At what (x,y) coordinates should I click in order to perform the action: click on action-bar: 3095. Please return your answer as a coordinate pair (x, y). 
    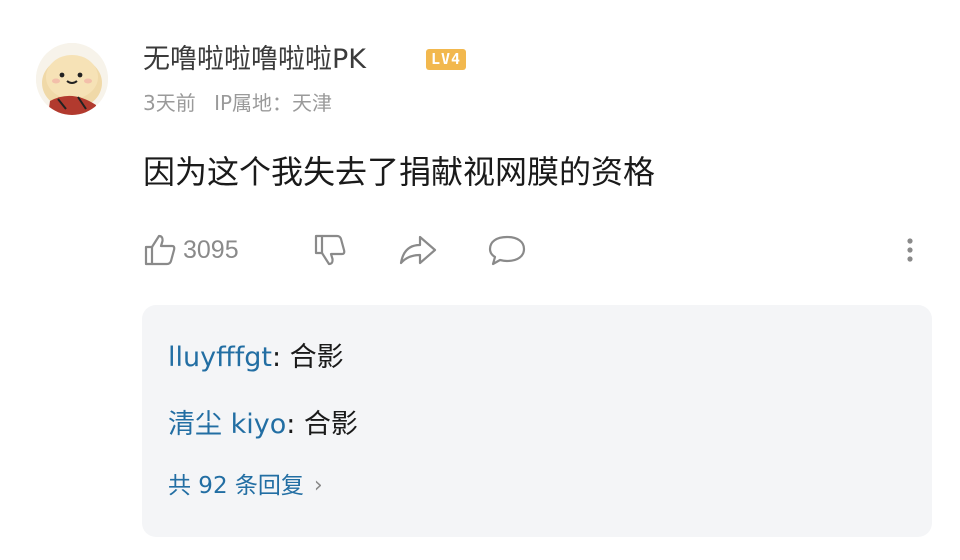
    Looking at the image, I should click on (538, 250).